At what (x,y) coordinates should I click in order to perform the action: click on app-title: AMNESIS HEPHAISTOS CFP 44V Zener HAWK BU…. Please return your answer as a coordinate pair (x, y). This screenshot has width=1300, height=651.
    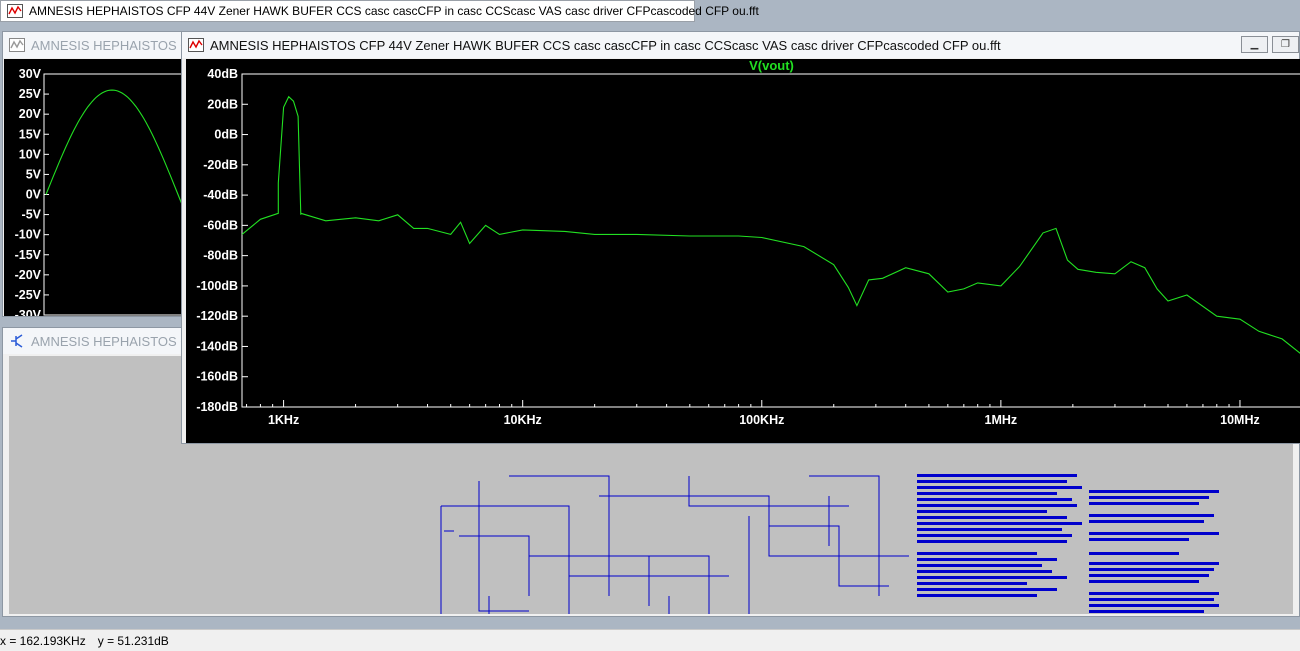
    Looking at the image, I should click on (394, 11).